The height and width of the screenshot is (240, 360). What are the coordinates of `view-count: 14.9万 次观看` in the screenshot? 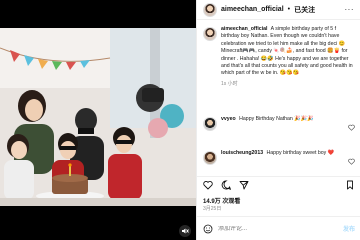 It's located at (221, 200).